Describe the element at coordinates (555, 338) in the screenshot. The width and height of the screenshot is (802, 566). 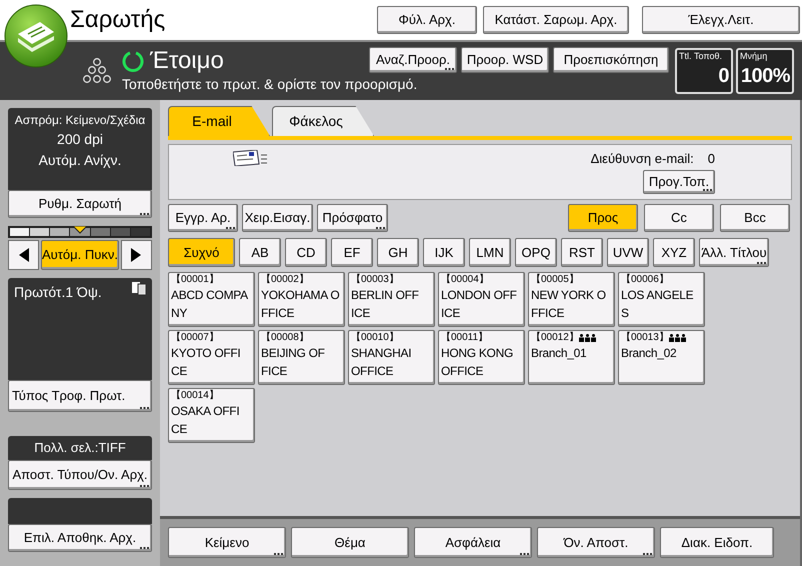
I see `entry-number: 【00012】` at that location.